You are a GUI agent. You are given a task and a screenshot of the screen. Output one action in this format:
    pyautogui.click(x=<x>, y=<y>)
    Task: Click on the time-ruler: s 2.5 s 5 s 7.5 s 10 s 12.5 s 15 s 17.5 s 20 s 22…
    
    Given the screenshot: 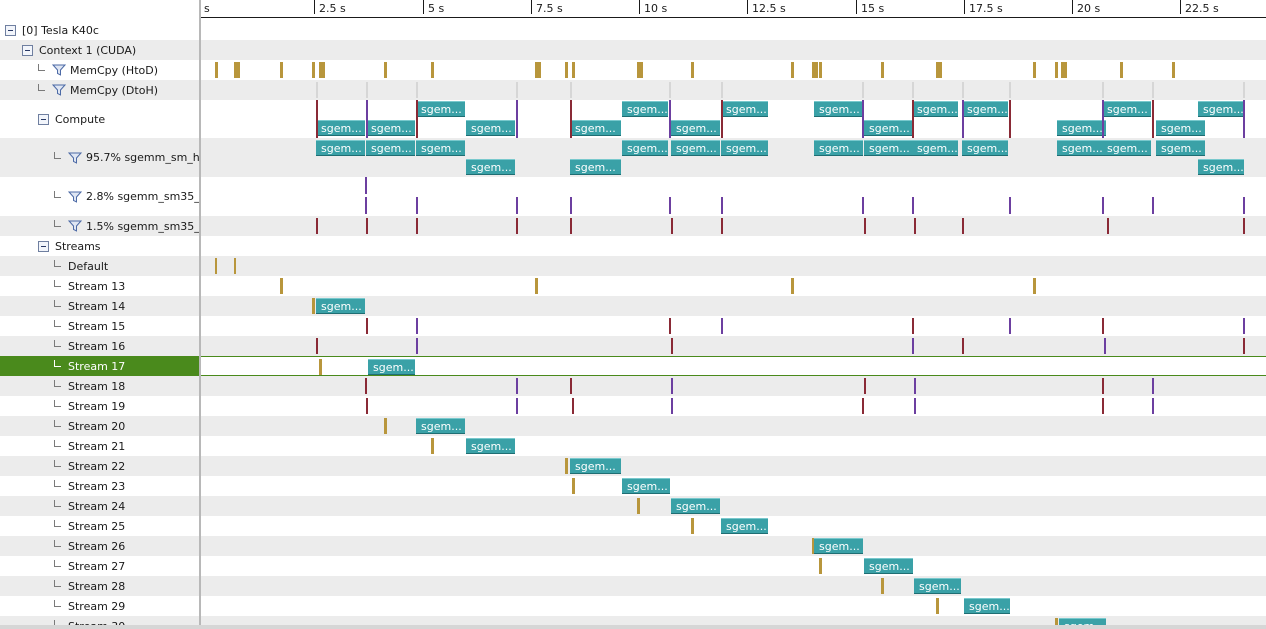 What is the action you would take?
    pyautogui.click(x=733, y=9)
    